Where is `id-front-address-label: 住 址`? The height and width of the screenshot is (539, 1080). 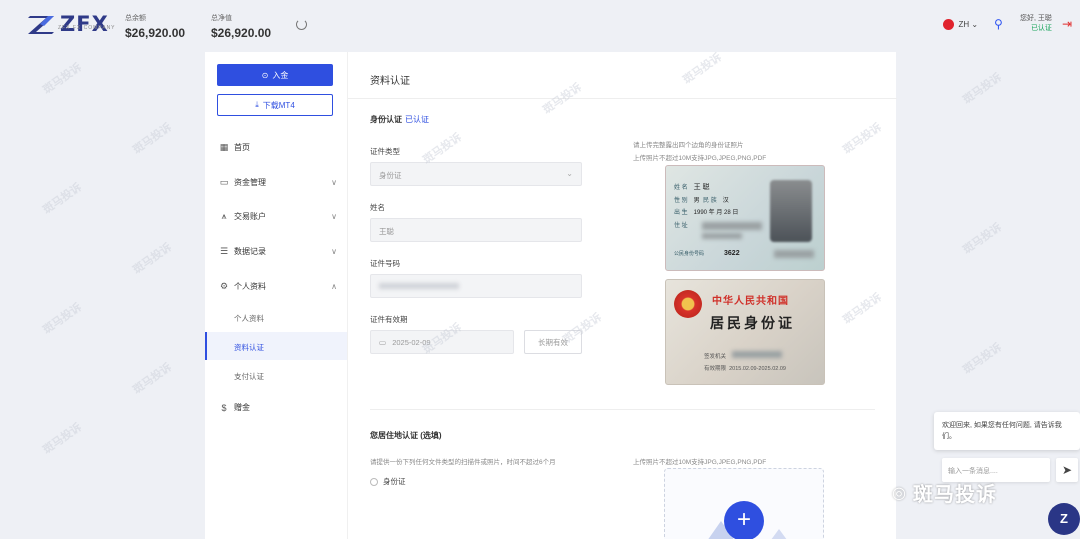 id-front-address-label: 住 址 is located at coordinates (681, 226).